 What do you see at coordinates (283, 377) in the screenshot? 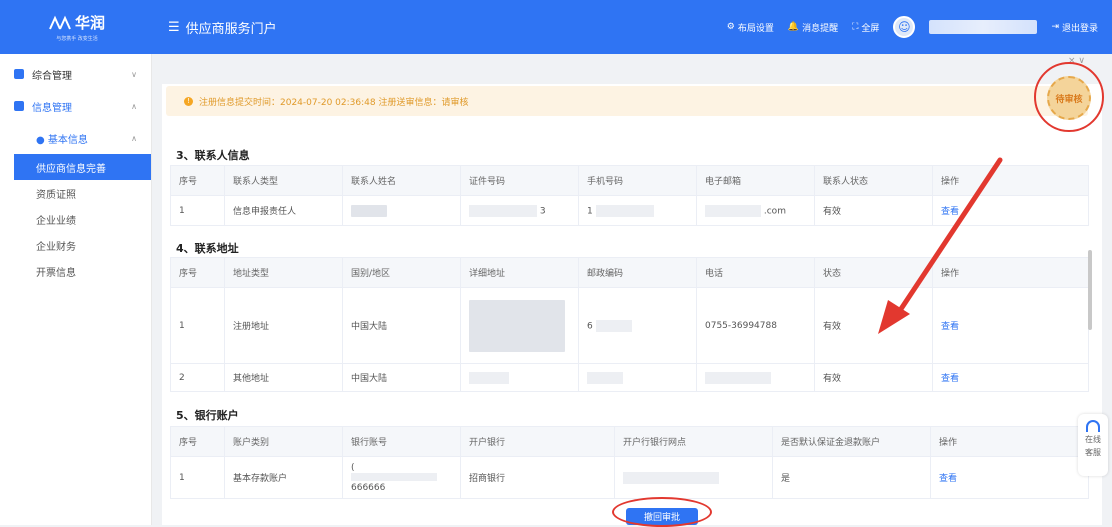
I see `cell-type: 其他地址` at bounding box center [283, 377].